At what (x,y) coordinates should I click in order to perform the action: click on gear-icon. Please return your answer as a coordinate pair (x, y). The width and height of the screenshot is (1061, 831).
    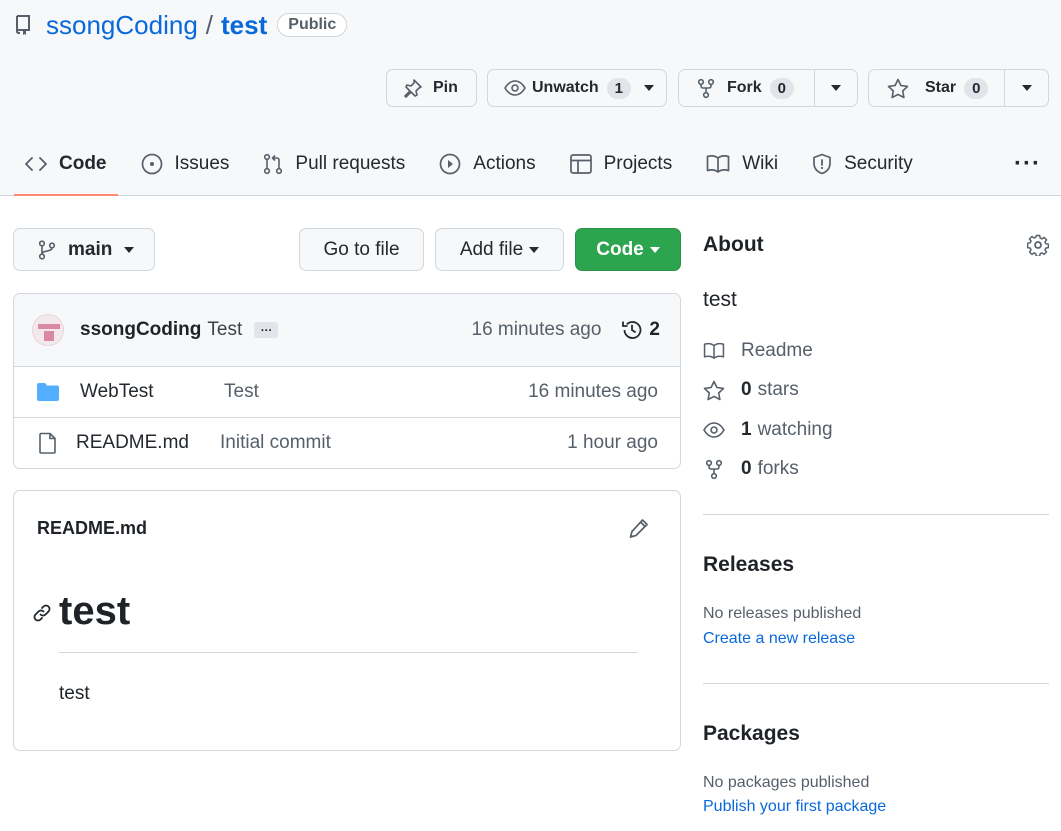
    Looking at the image, I should click on (1038, 245).